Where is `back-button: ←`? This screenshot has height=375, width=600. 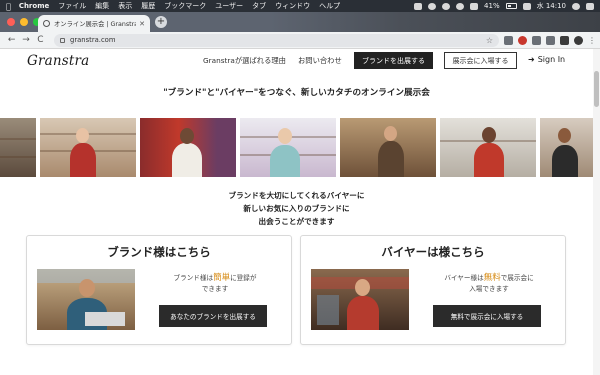 back-button: ← is located at coordinates (11, 40).